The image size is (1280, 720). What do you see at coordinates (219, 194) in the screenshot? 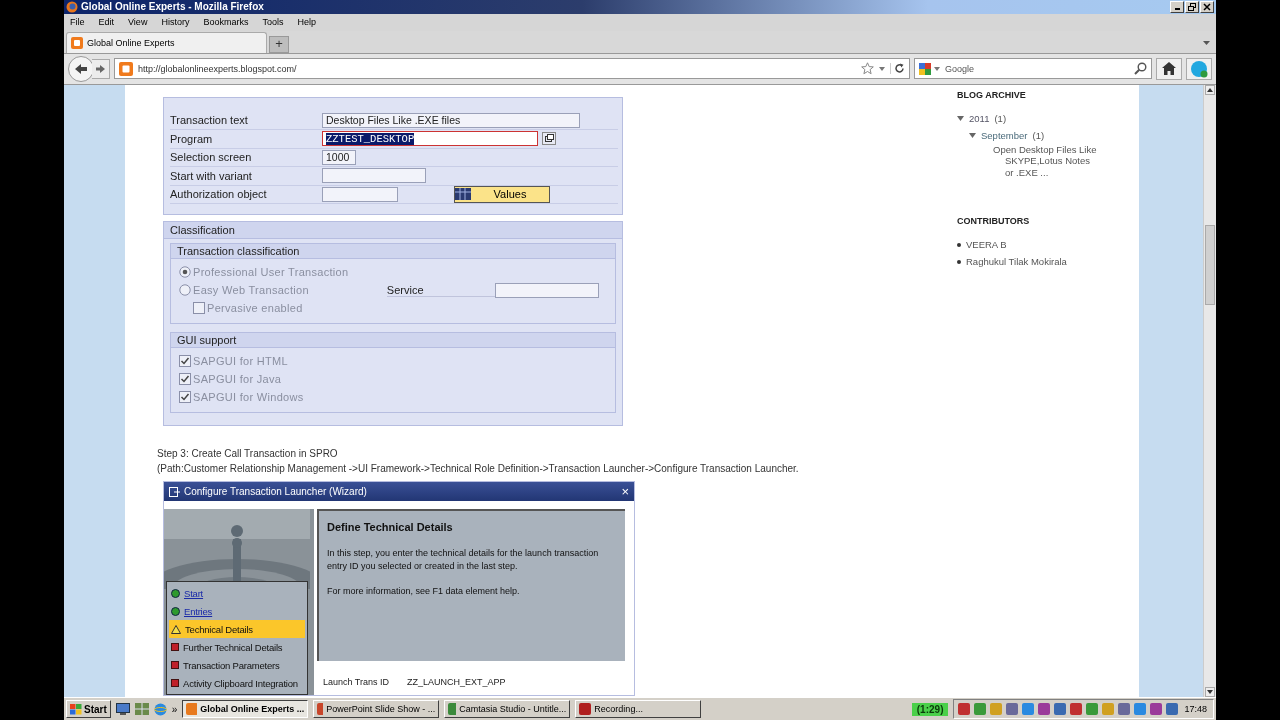
I see `field-label: Authorization object` at bounding box center [219, 194].